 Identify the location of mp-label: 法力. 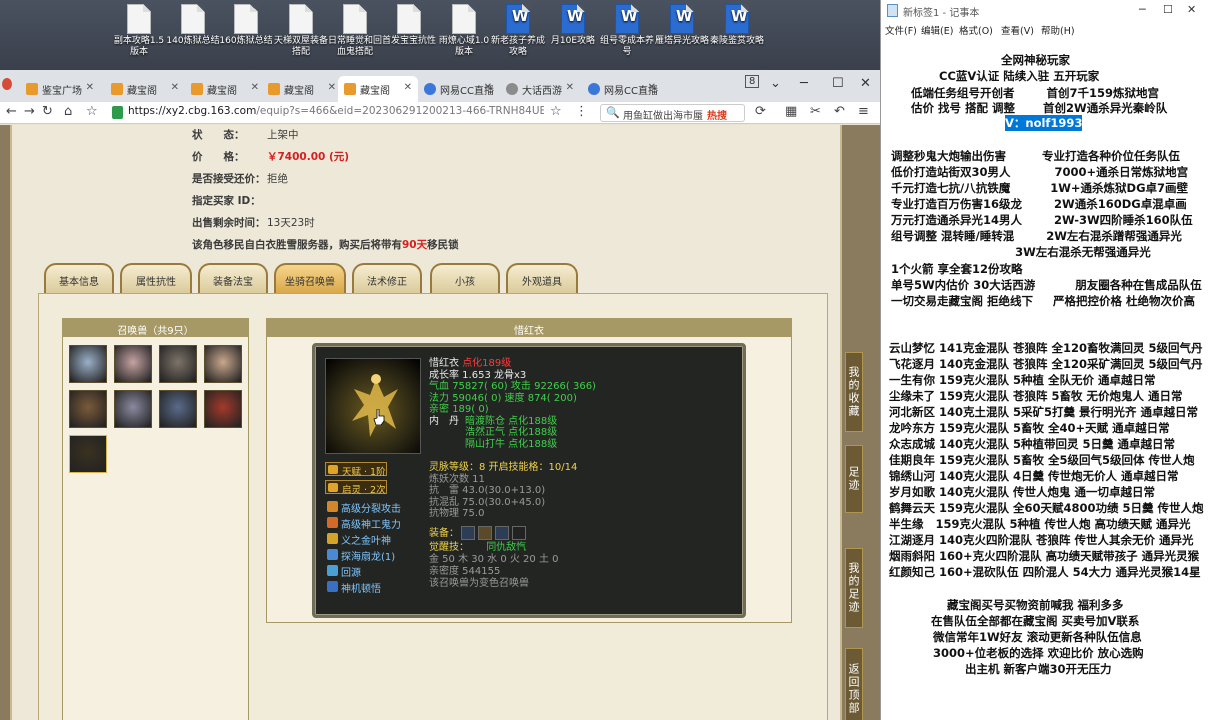
(441, 398).